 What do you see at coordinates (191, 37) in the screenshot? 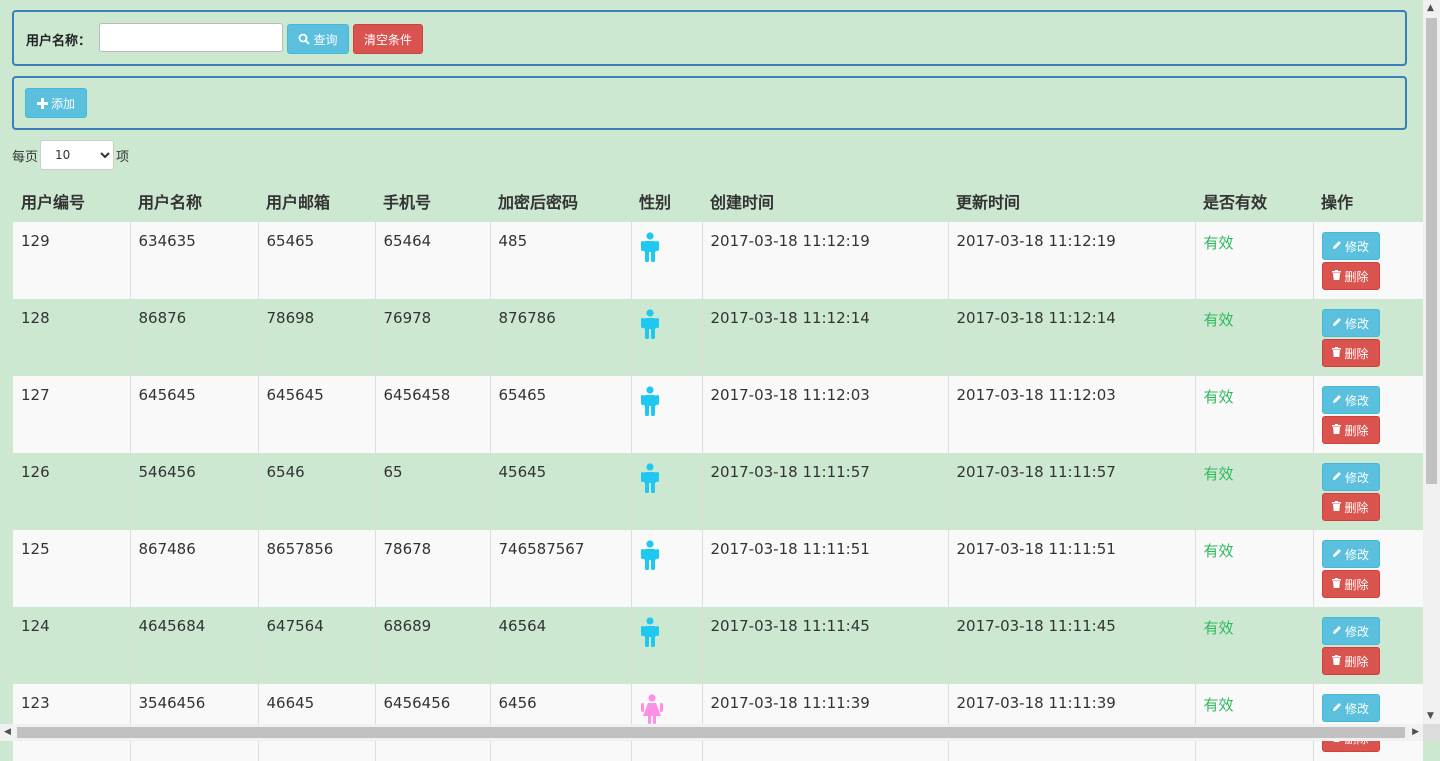
I see `username-input` at bounding box center [191, 37].